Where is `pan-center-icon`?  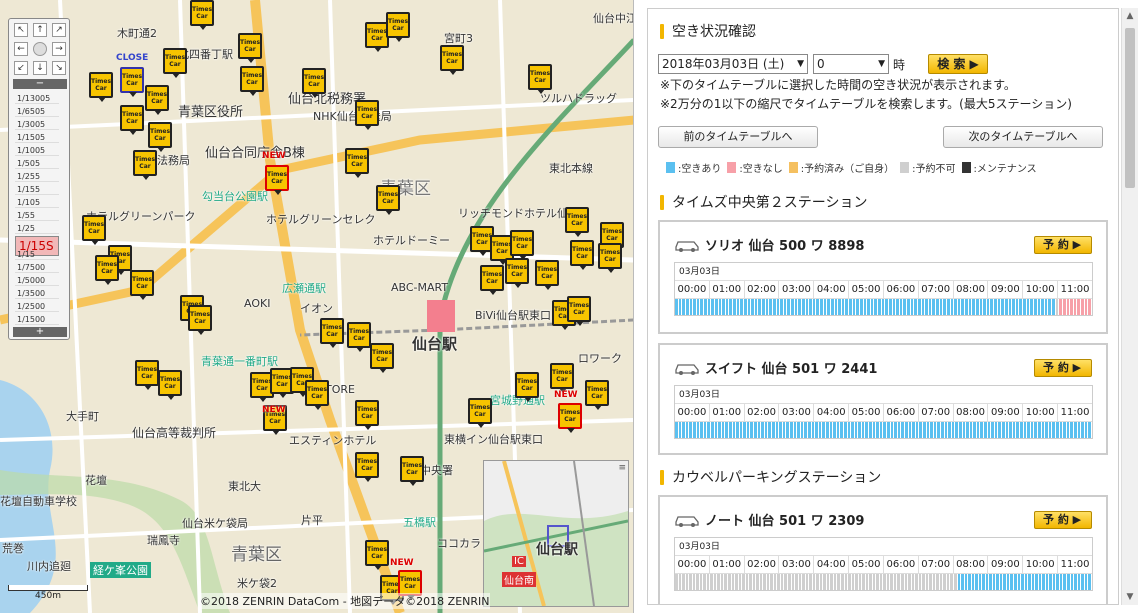 pan-center-icon is located at coordinates (40, 49).